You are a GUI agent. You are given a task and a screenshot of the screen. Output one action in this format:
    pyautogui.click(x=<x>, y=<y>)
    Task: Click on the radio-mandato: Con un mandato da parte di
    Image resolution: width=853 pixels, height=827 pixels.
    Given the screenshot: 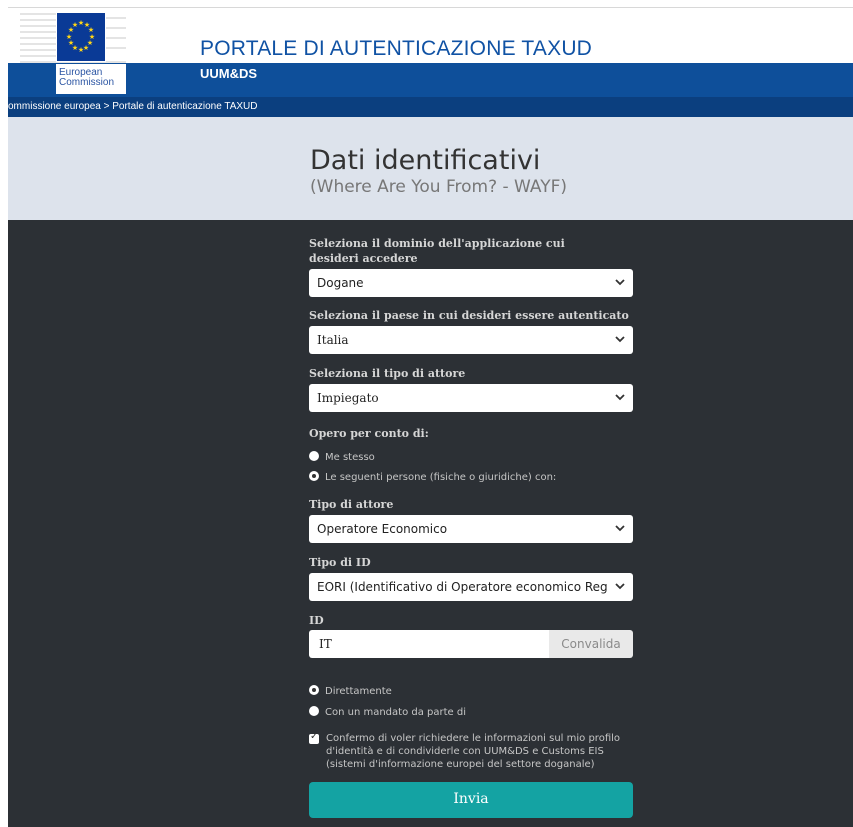 What is the action you would take?
    pyautogui.click(x=387, y=712)
    